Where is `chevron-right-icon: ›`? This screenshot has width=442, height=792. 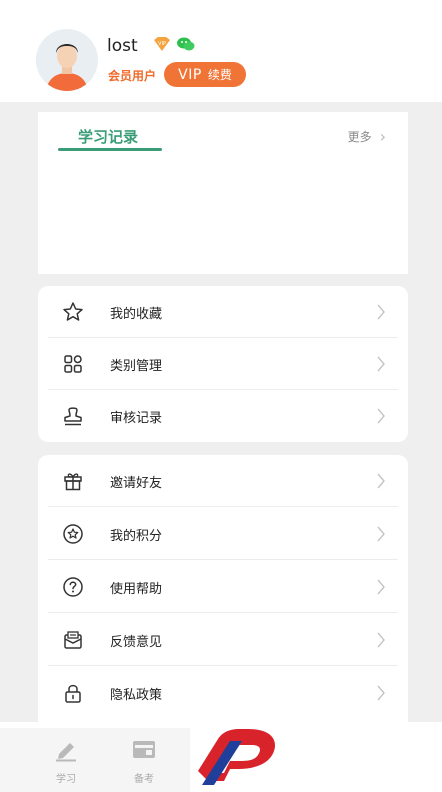 chevron-right-icon: › is located at coordinates (382, 136).